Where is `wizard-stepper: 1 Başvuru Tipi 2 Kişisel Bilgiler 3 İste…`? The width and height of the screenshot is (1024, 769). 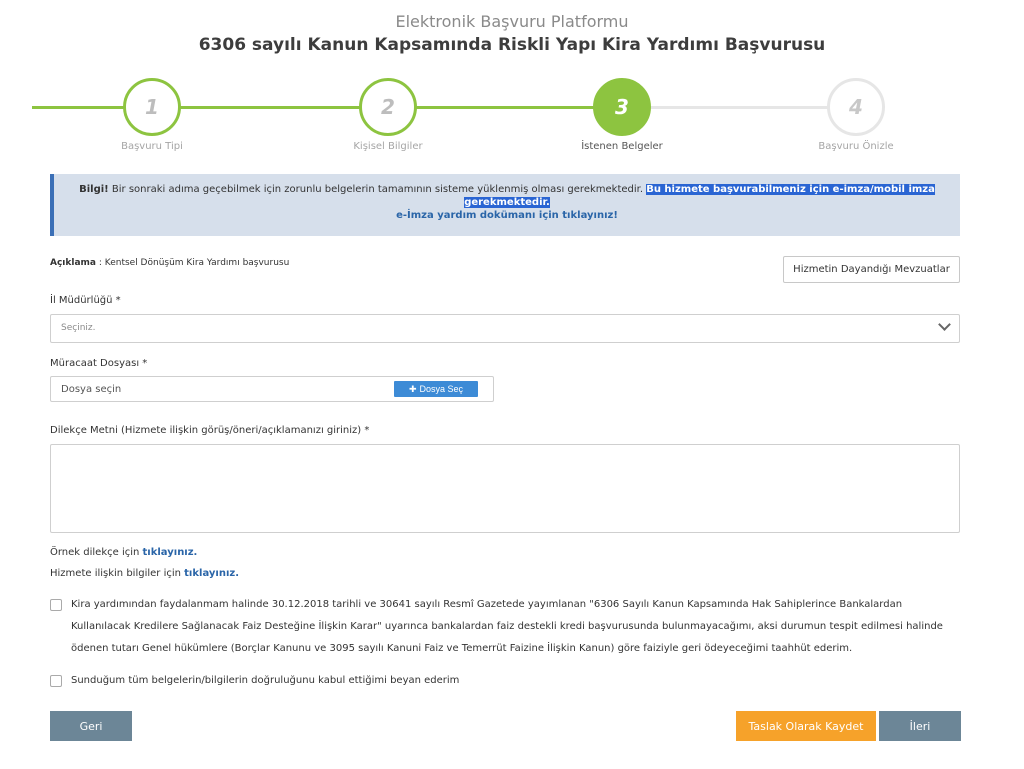
wizard-stepper: 1 Başvuru Tipi 2 Kişisel Bilgiler 3 İste… is located at coordinates (512, 118).